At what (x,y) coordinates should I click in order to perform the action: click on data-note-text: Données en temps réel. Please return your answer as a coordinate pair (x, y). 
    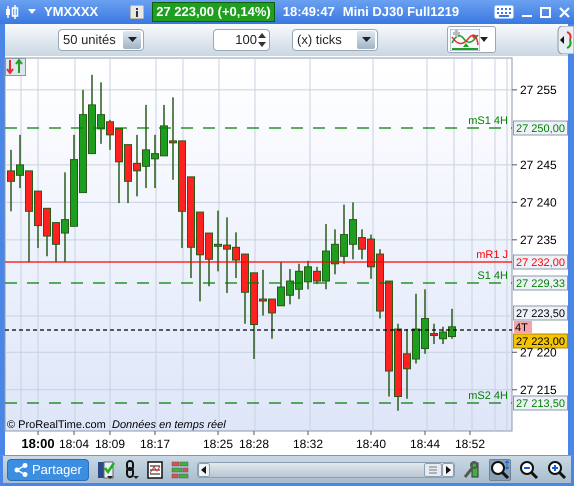
    Looking at the image, I should click on (169, 425).